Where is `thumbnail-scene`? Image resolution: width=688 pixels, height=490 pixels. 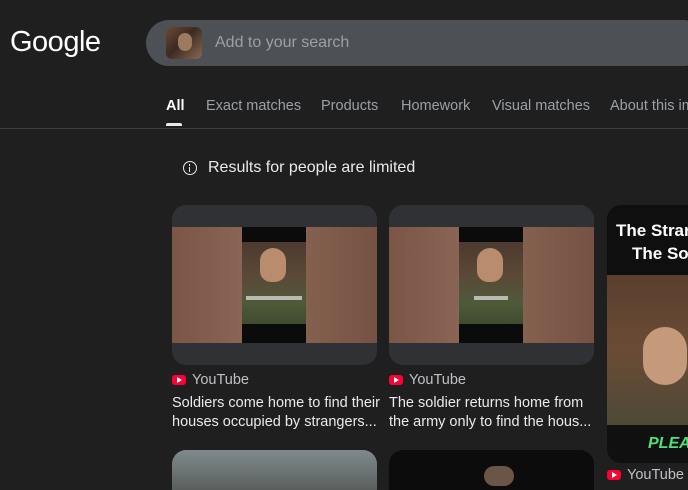 thumbnail-scene is located at coordinates (647, 350).